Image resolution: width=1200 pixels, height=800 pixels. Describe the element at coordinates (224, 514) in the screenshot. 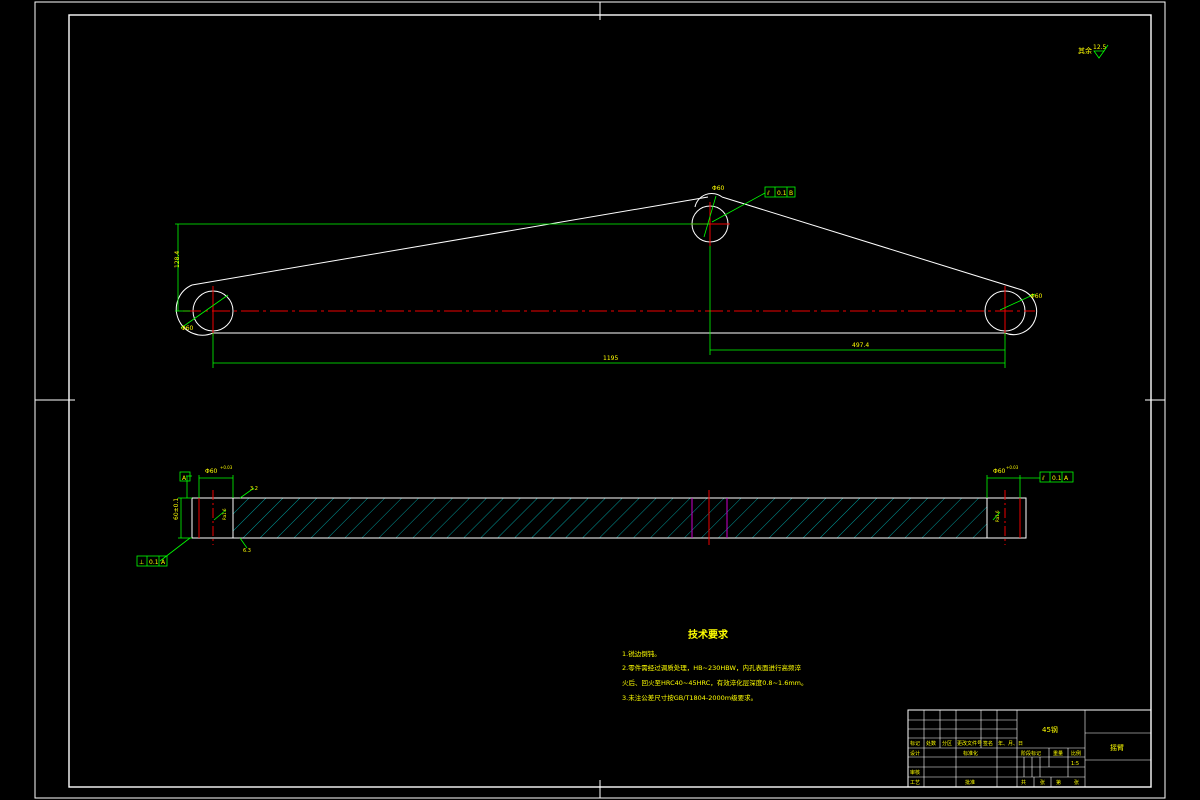

I see `mark-left: Ra1.6` at that location.